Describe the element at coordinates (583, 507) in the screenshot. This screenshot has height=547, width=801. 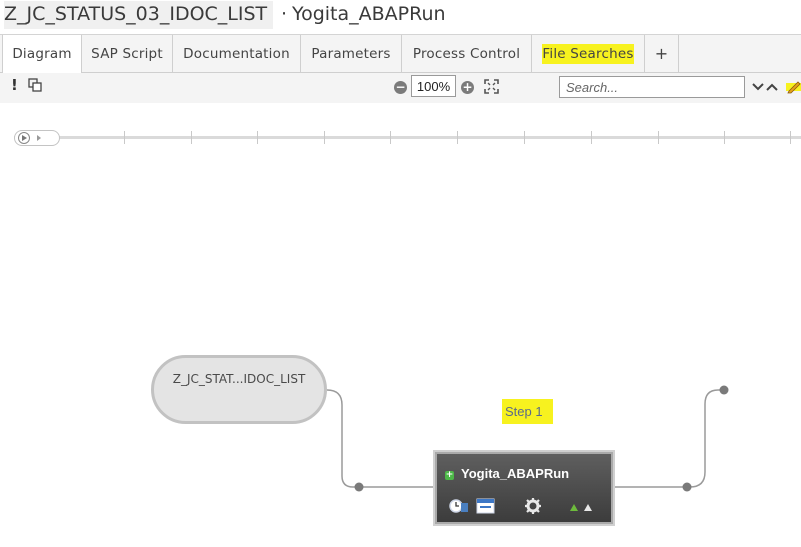
I see `priority-arrows-icon` at that location.